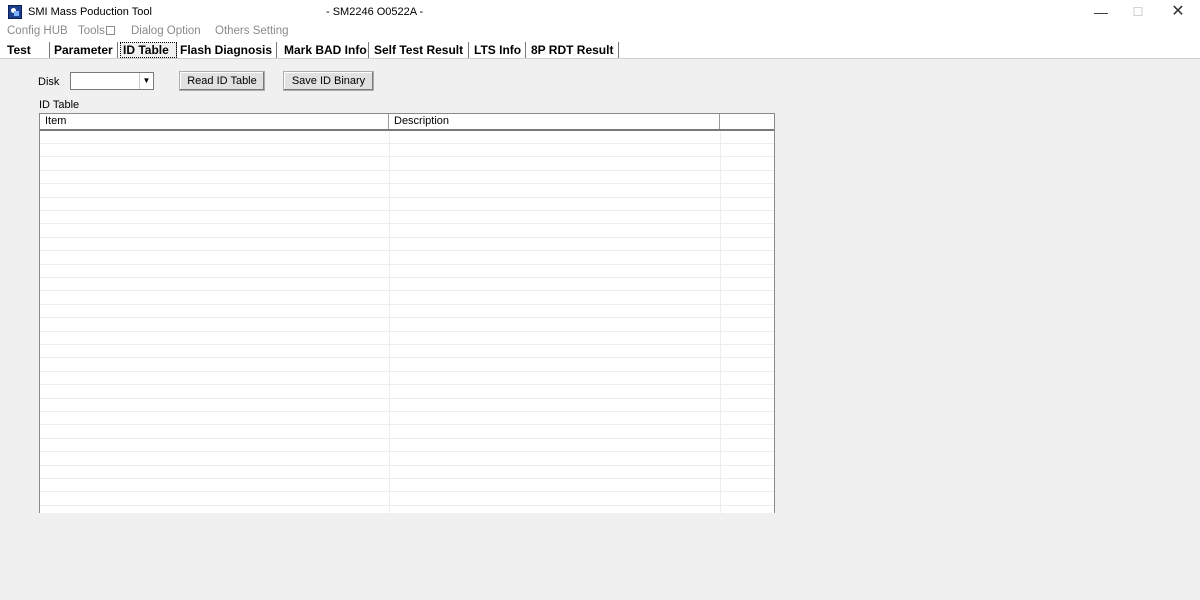 The image size is (1200, 600). I want to click on column-header-item: Item, so click(214, 121).